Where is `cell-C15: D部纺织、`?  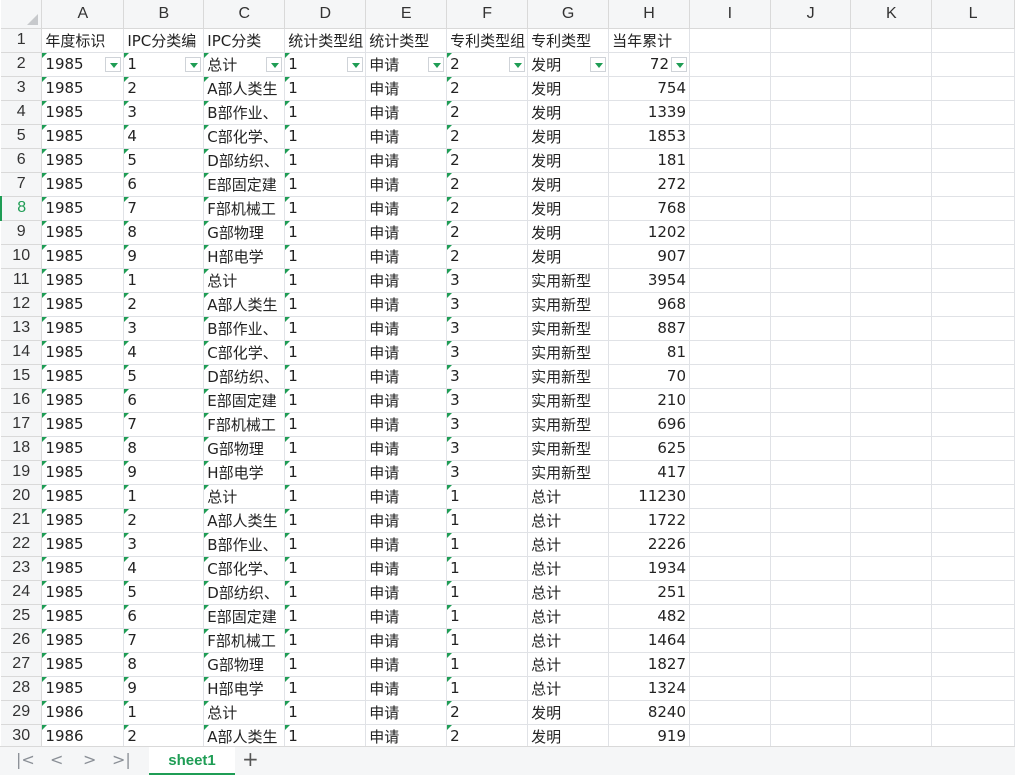 cell-C15: D部纺织、 is located at coordinates (244, 376).